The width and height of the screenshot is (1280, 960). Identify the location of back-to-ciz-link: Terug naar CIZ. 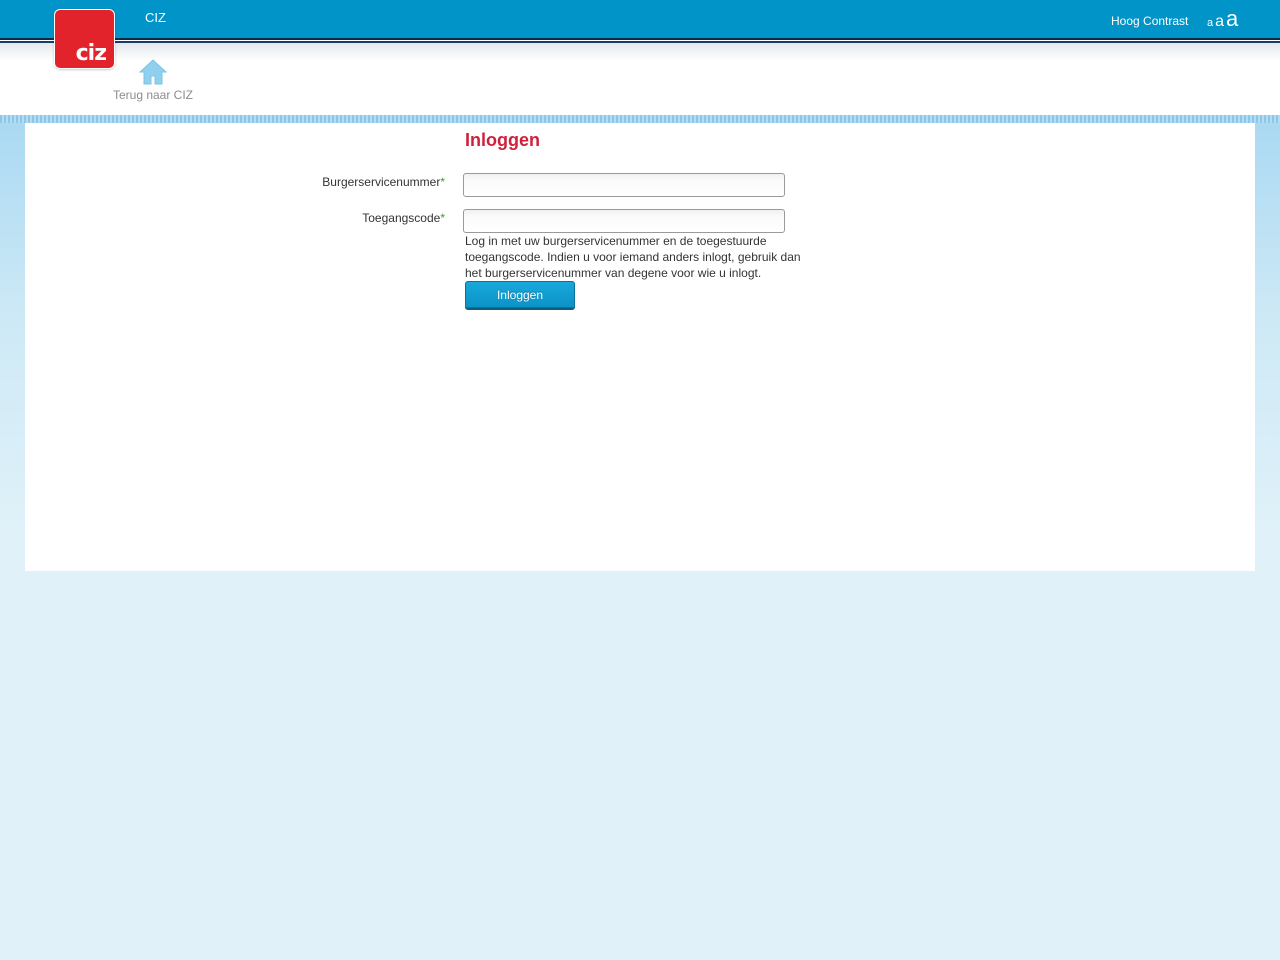
(153, 80).